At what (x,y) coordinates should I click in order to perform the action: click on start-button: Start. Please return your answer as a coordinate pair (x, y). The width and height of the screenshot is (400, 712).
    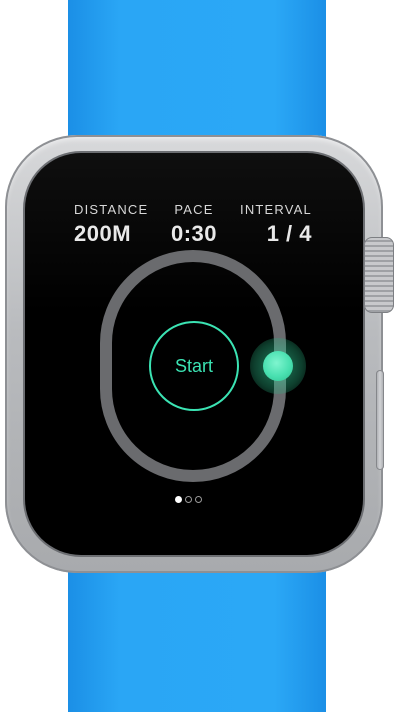
    Looking at the image, I should click on (194, 366).